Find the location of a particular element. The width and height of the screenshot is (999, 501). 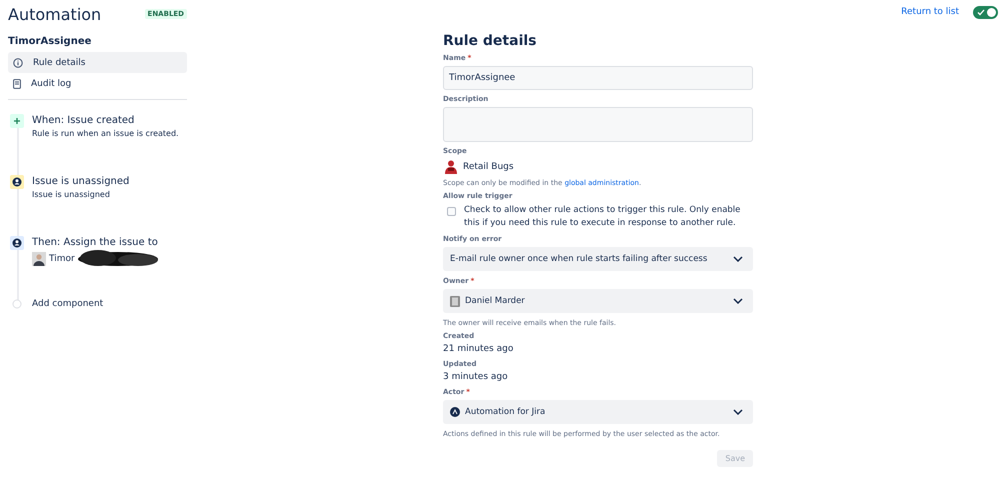

checkbox-label: Check to allow other rule actions to trigger this rule. Only enable this if you need this rule to execute in response to another rule. is located at coordinates (603, 217).